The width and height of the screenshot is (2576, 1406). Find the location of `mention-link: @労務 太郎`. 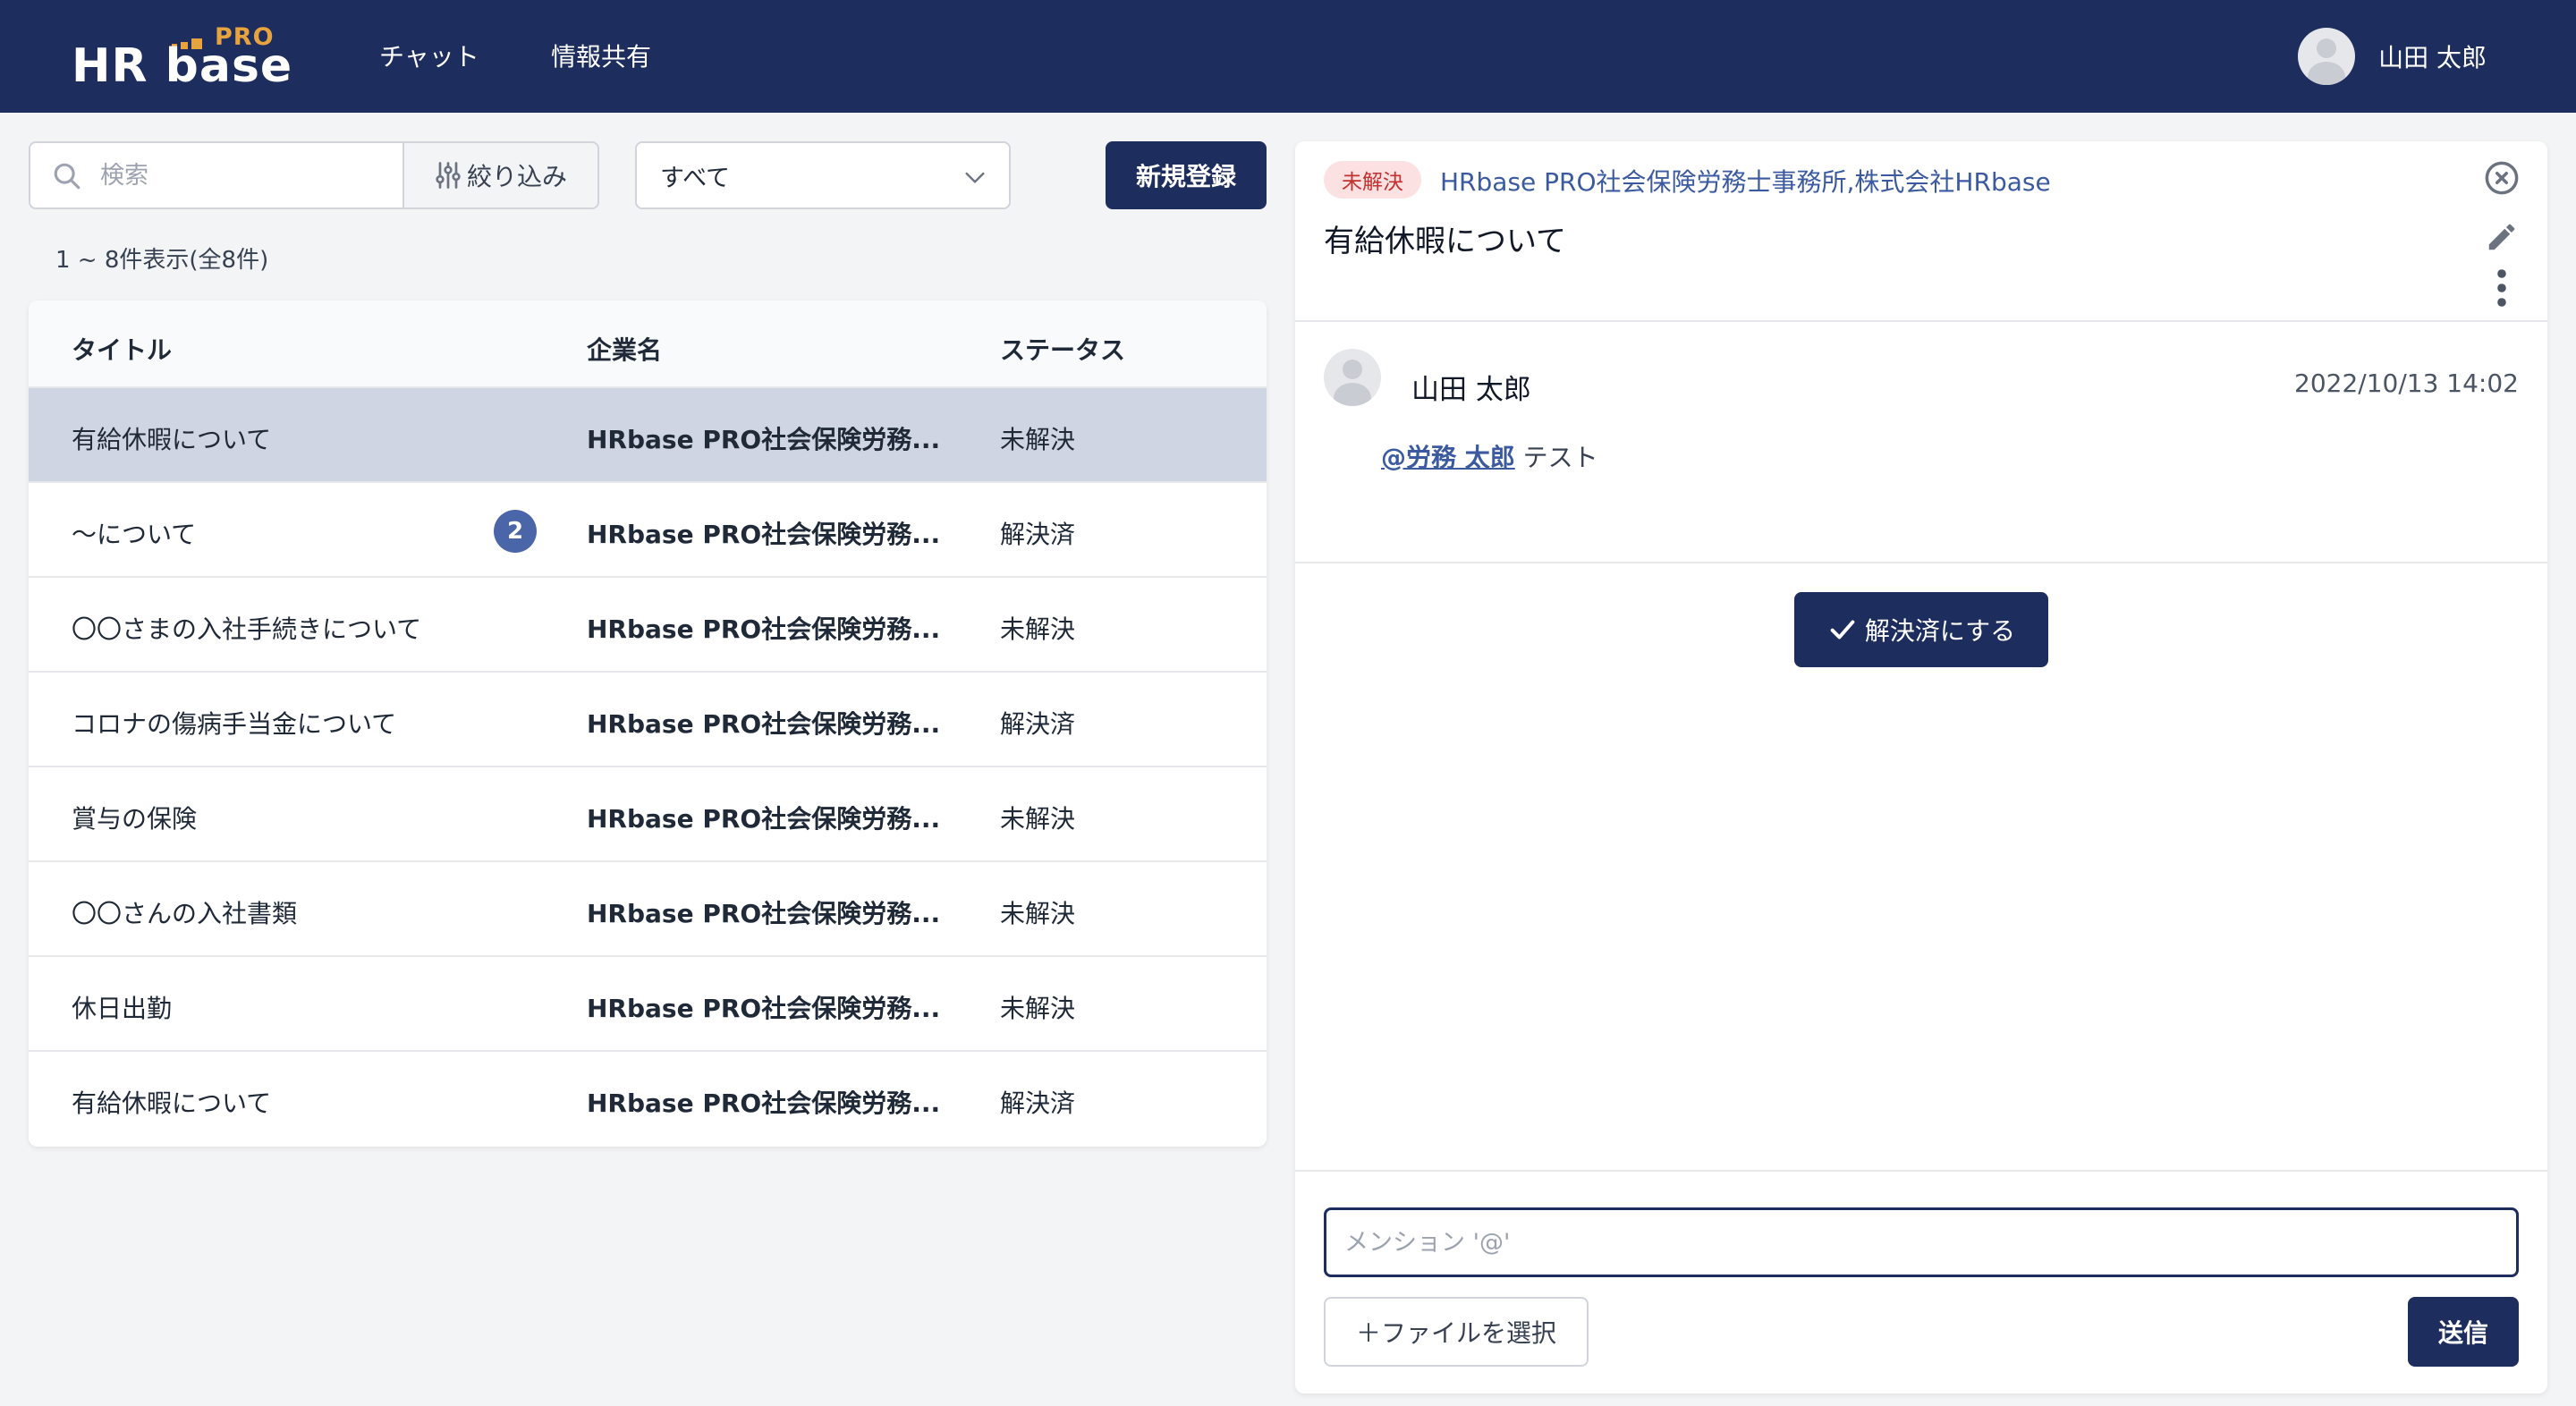

mention-link: @労務 太郎 is located at coordinates (1448, 458).